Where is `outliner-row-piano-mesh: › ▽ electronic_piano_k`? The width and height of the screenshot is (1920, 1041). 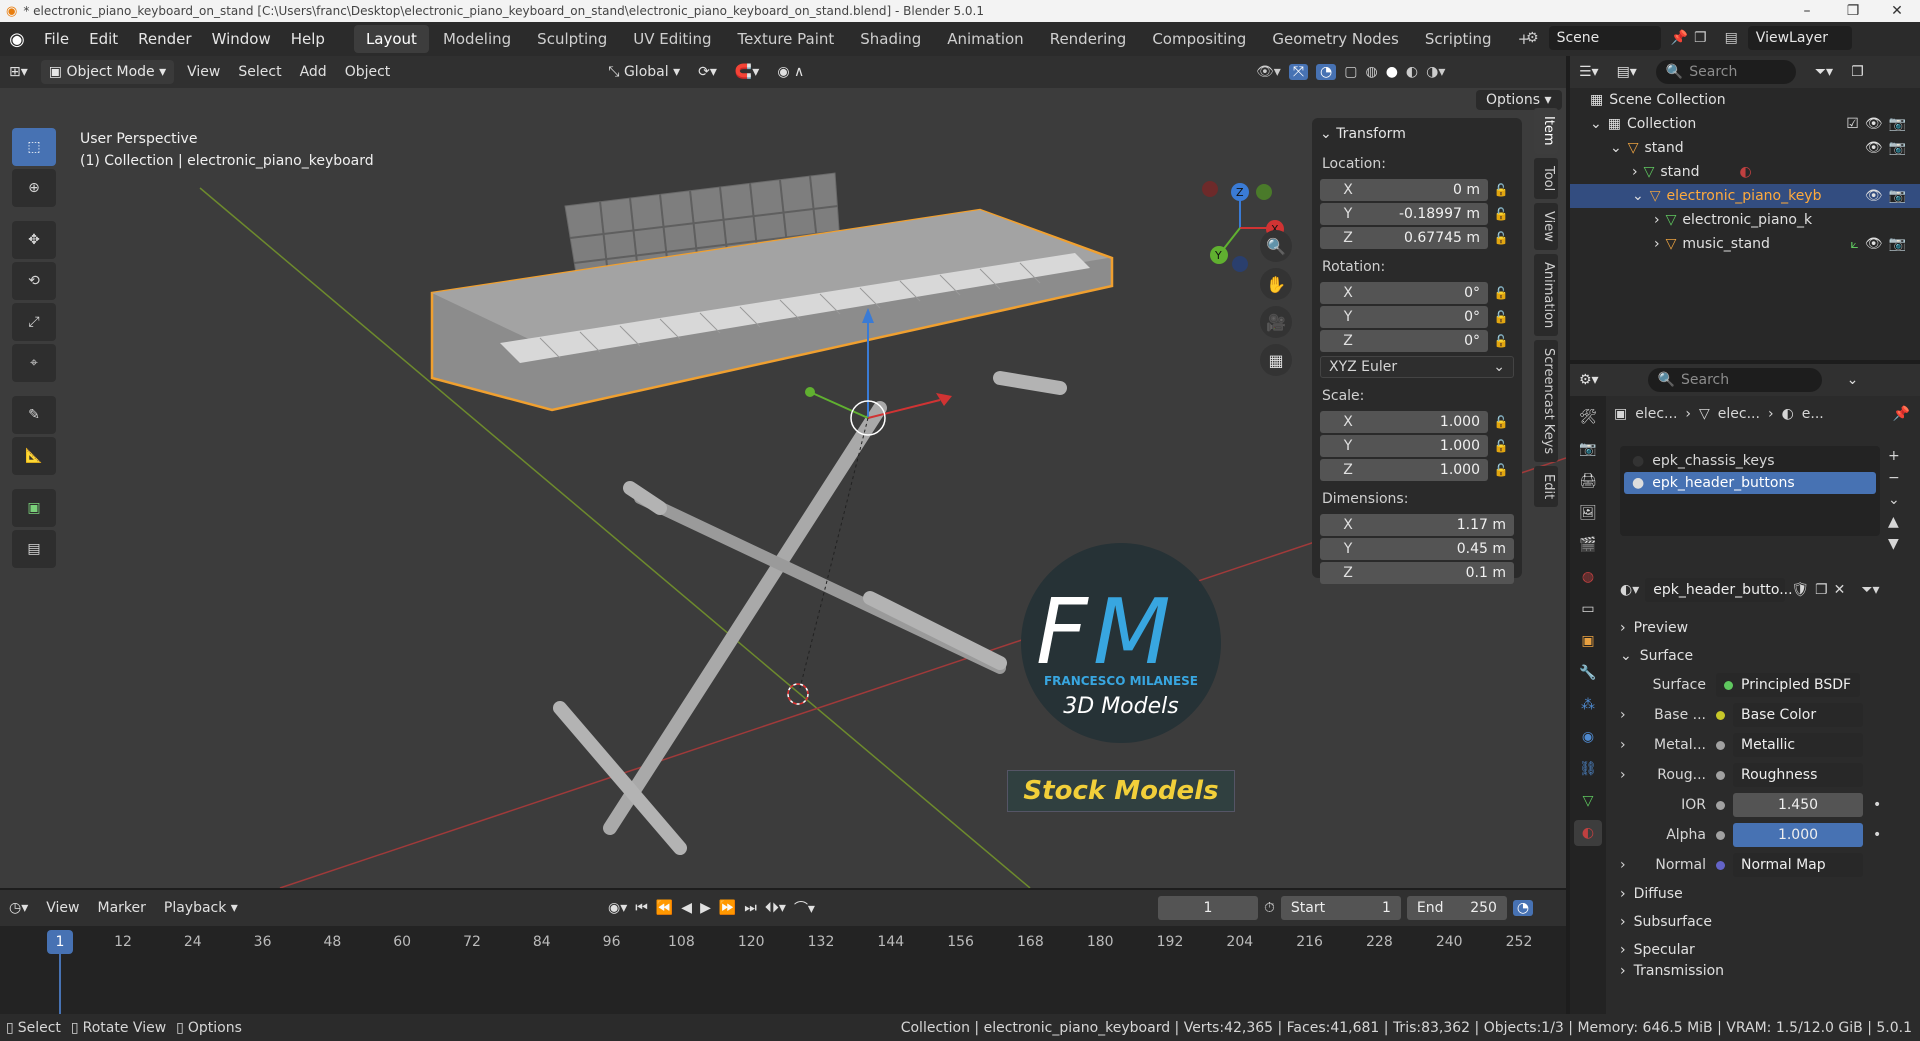 outliner-row-piano-mesh: › ▽ electronic_piano_k is located at coordinates (1745, 220).